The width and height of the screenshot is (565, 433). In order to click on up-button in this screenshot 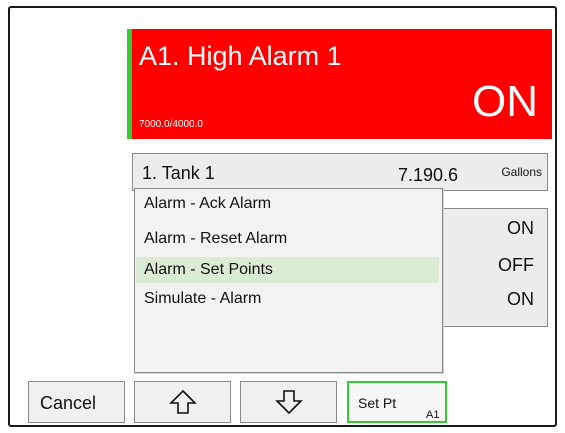, I will do `click(182, 402)`.